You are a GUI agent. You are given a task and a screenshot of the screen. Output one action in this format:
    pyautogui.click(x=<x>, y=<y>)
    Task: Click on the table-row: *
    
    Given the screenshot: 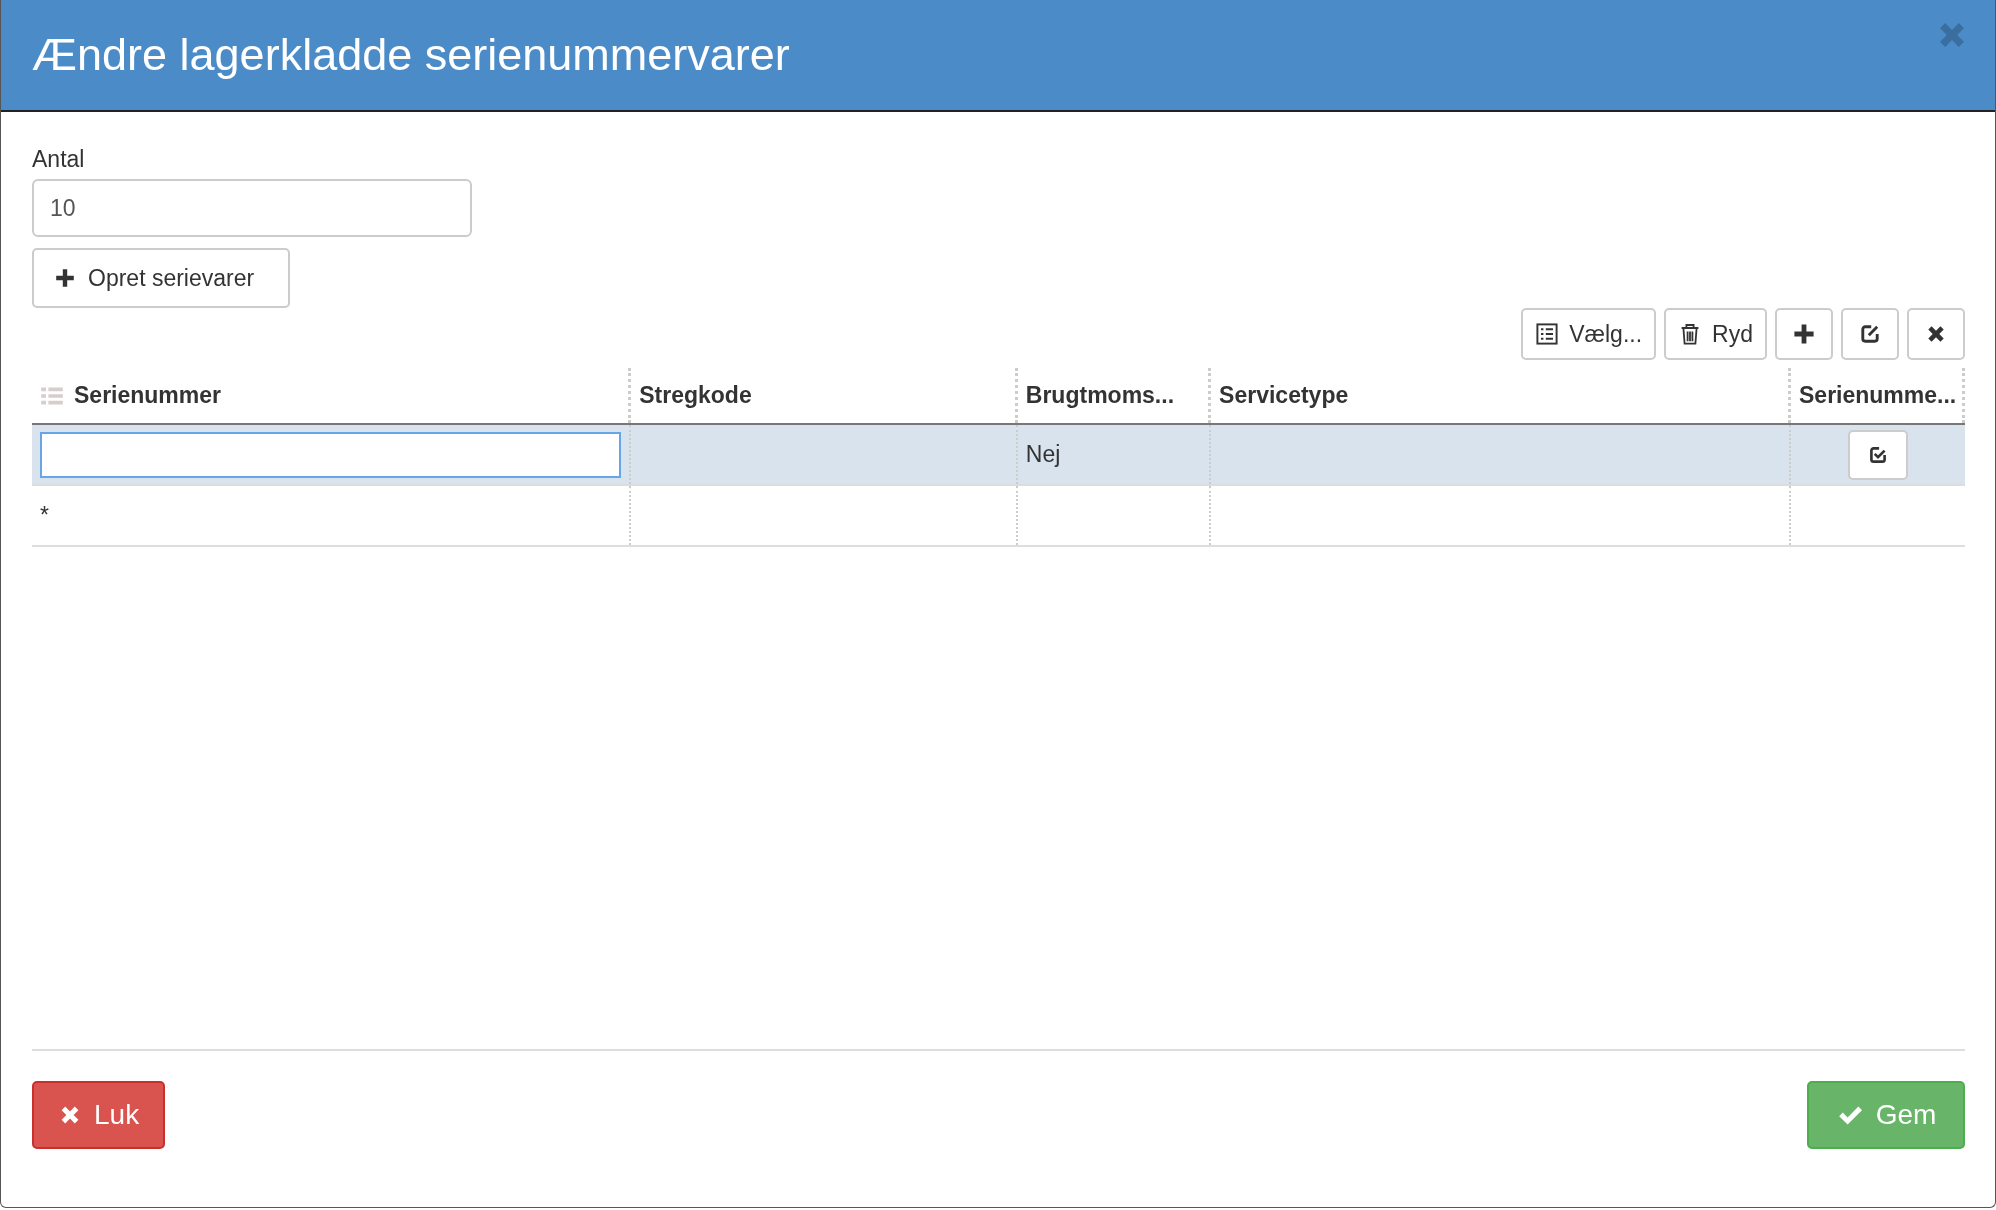 What is the action you would take?
    pyautogui.click(x=998, y=516)
    